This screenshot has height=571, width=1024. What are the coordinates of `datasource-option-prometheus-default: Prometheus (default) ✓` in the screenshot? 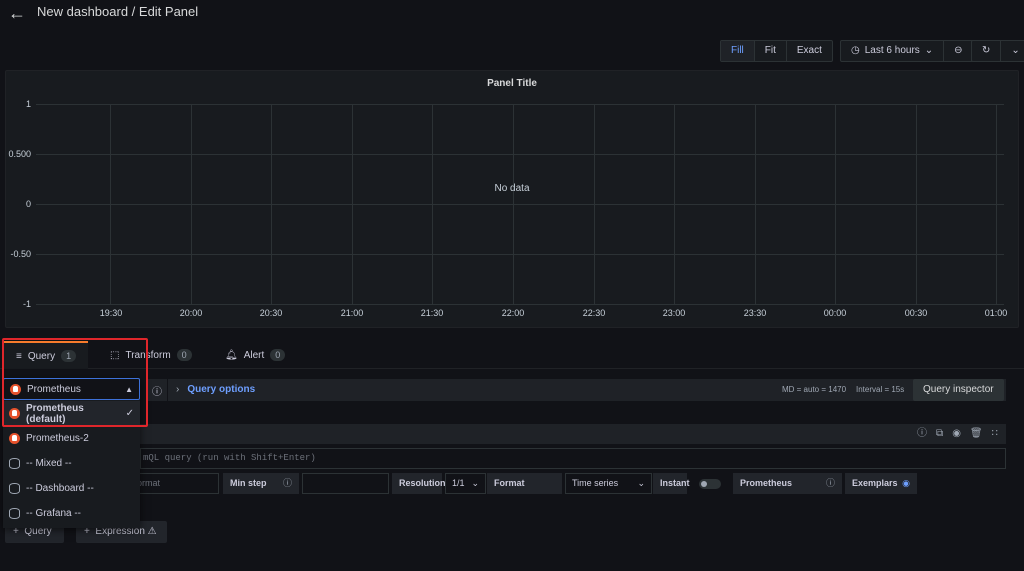 It's located at (71, 413).